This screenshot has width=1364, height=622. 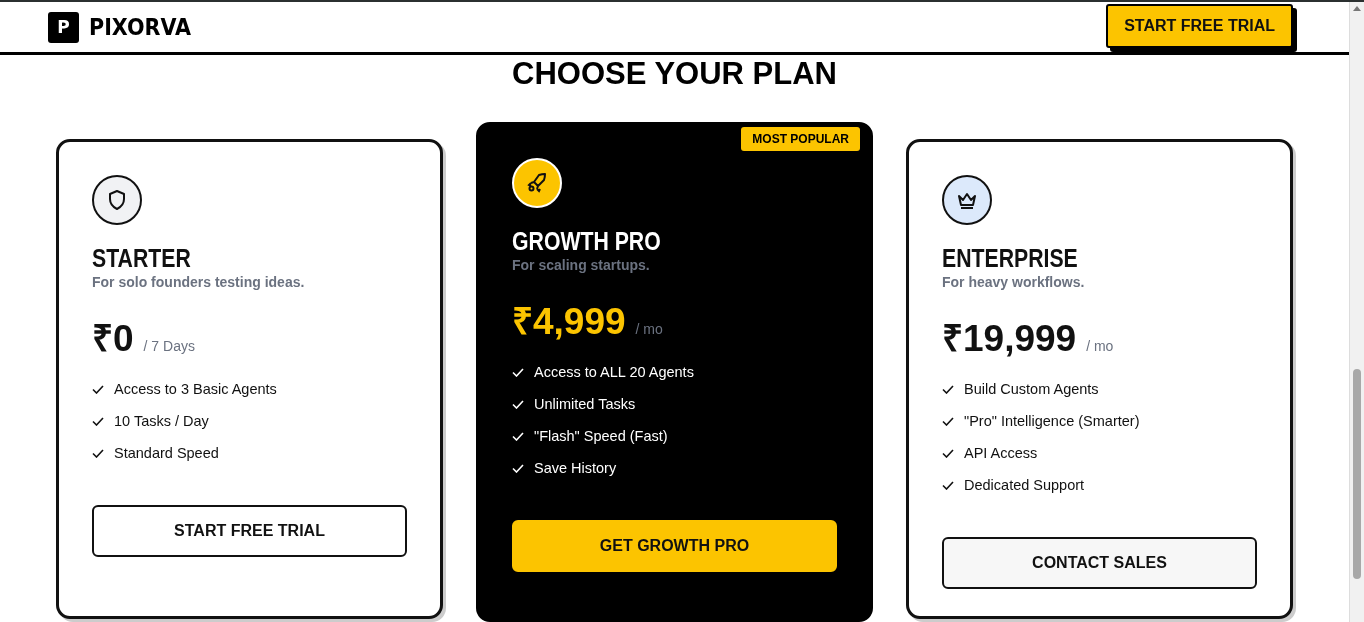 I want to click on feature-text: "Flash" Speed (Fast), so click(x=601, y=436).